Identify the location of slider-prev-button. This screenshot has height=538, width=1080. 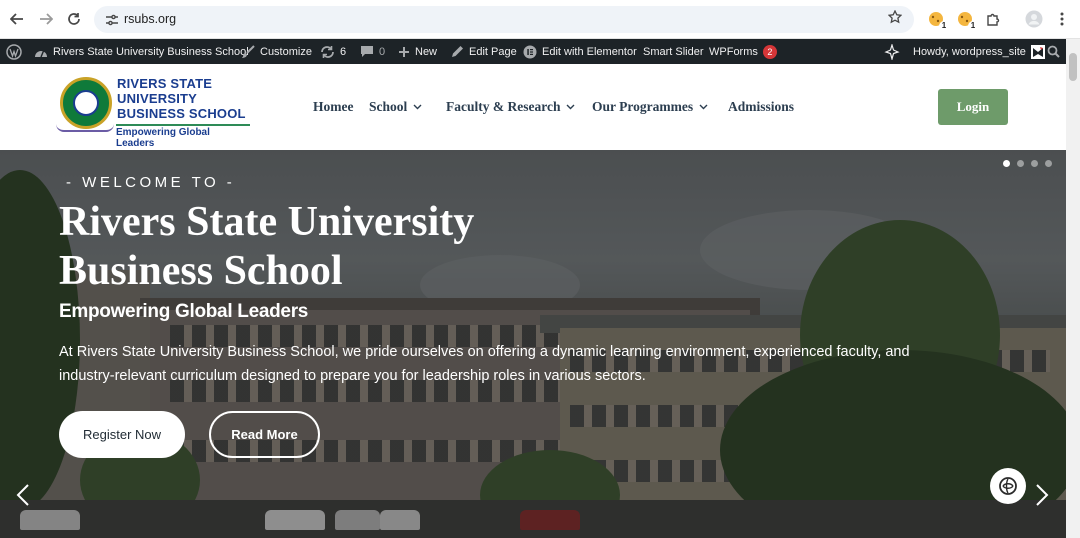
(23, 498).